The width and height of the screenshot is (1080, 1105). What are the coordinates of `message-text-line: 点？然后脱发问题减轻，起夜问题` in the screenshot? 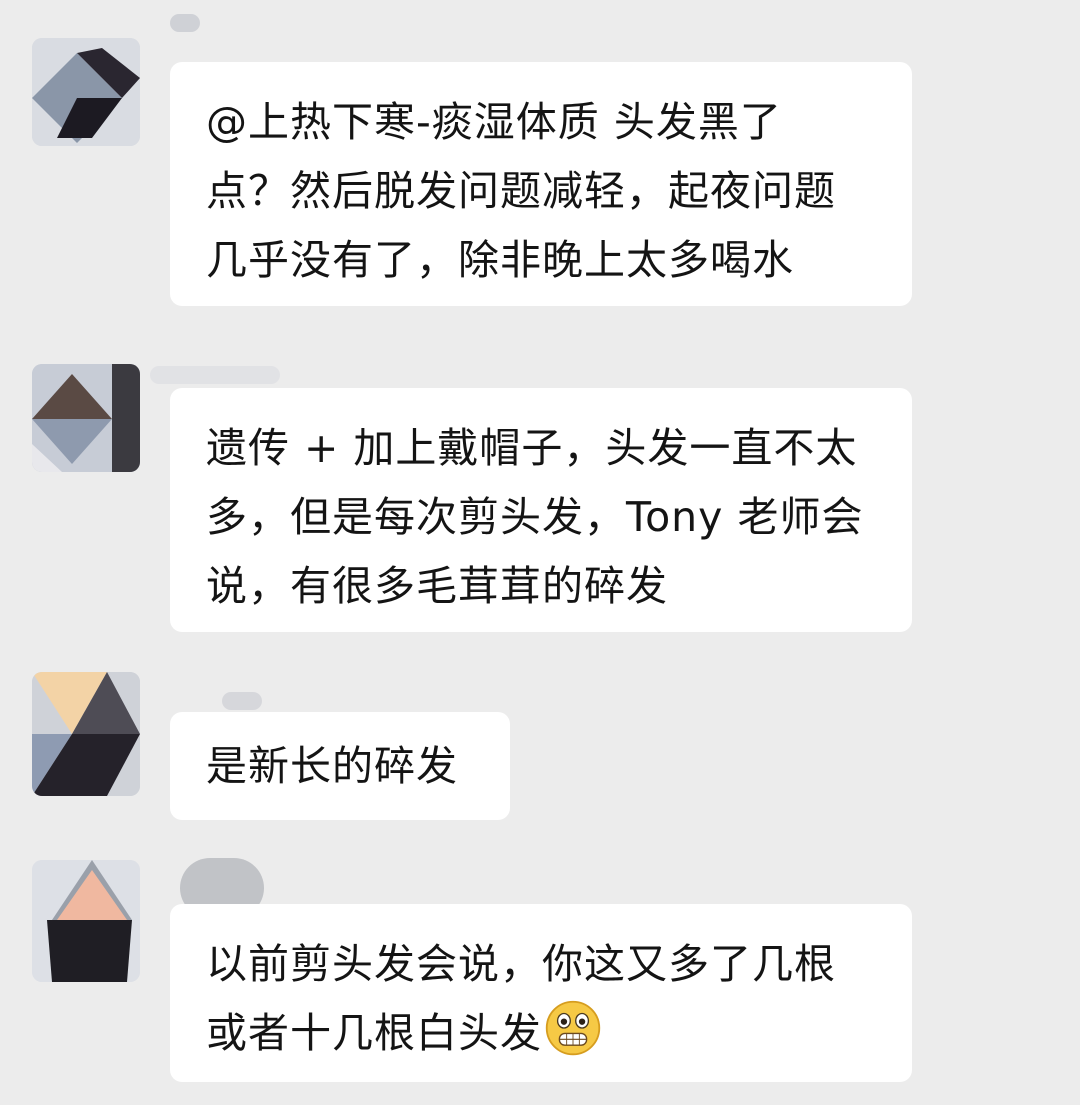 It's located at (521, 191).